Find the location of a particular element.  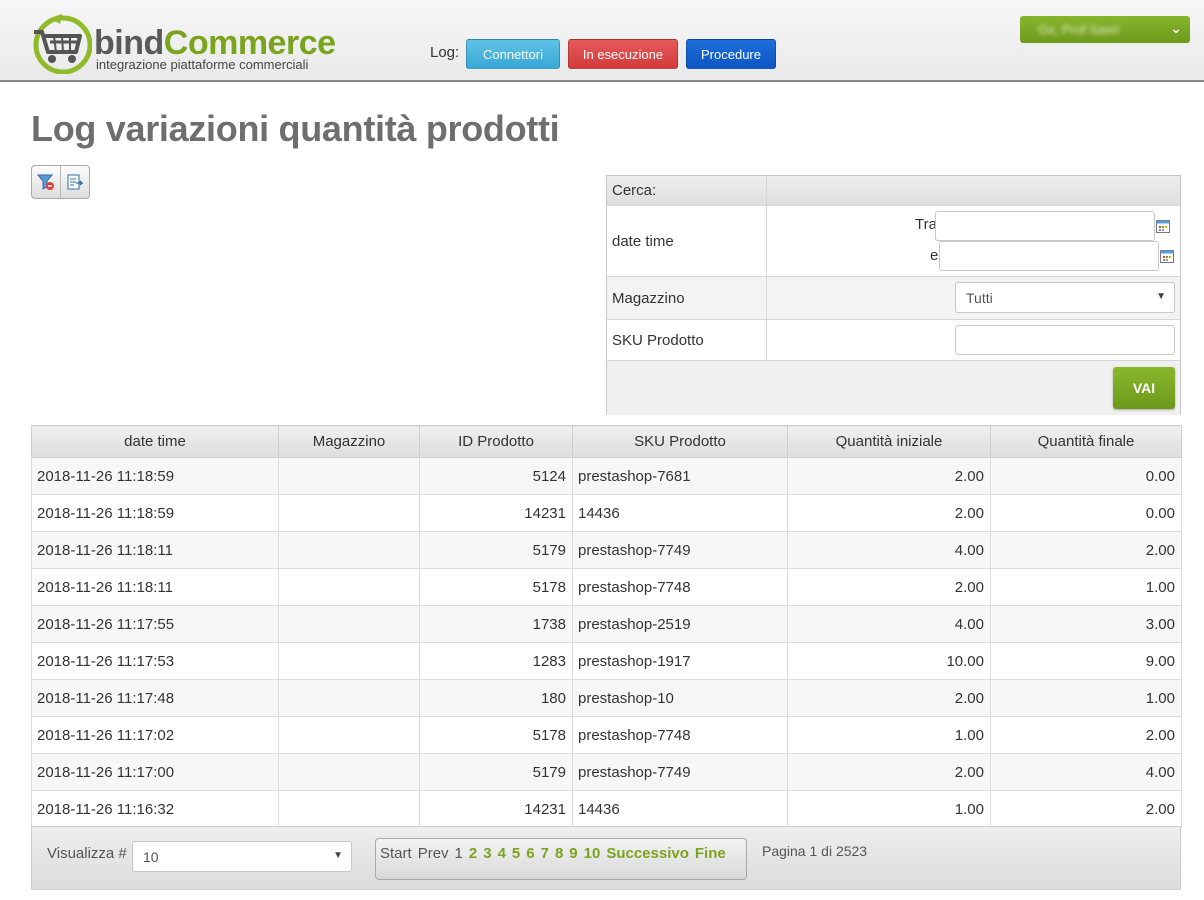

cart-logo-icon is located at coordinates (62, 44).